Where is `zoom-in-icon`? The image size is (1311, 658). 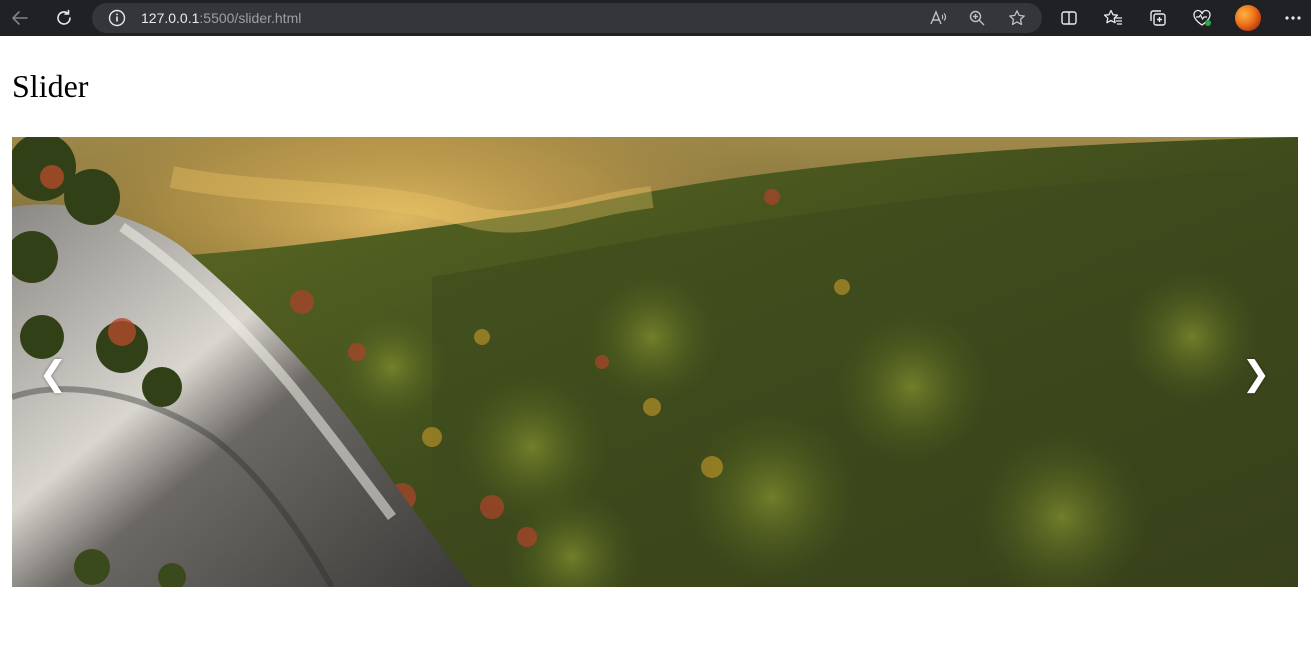 zoom-in-icon is located at coordinates (977, 18).